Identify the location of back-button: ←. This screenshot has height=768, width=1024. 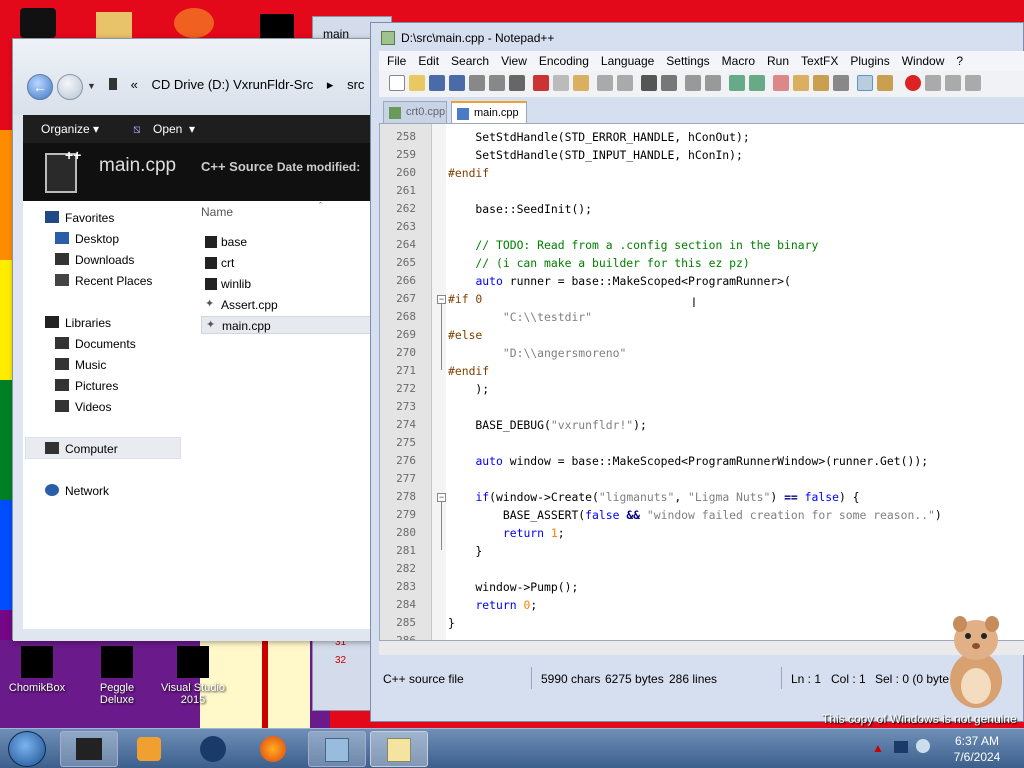
(40, 87).